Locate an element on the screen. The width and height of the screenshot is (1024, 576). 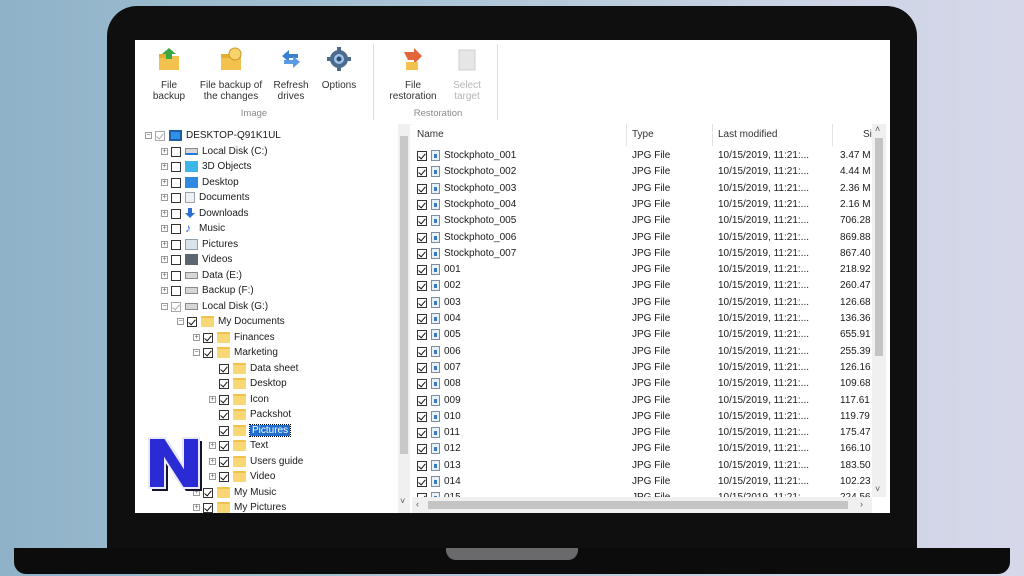
table-row: 003 JPG File 10/15/2019, 11:21:... 126.68 K is located at coordinates (643, 303).